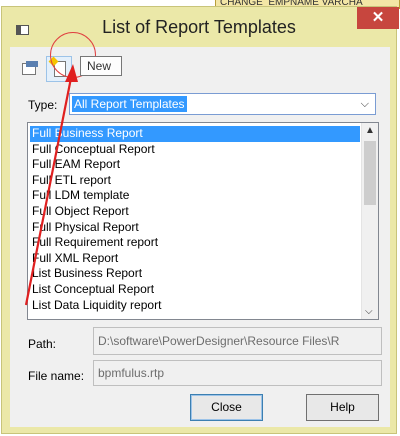 The height and width of the screenshot is (436, 400). I want to click on list-item: Full Requirement report, so click(195, 243).